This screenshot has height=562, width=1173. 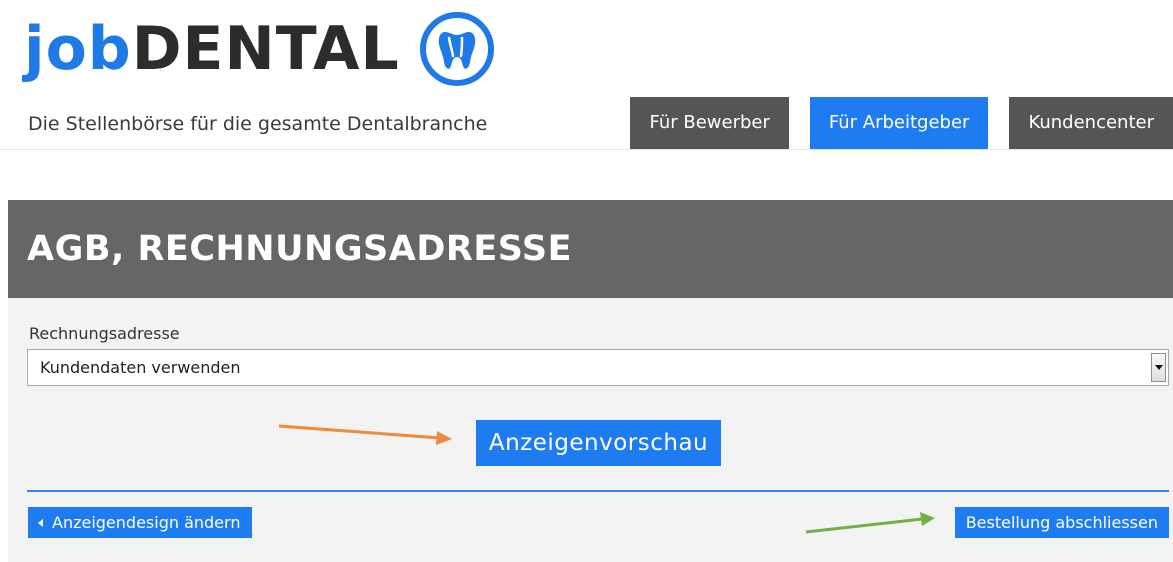 What do you see at coordinates (709, 123) in the screenshot?
I see `nav-item-bewerber: Für Bewerber` at bounding box center [709, 123].